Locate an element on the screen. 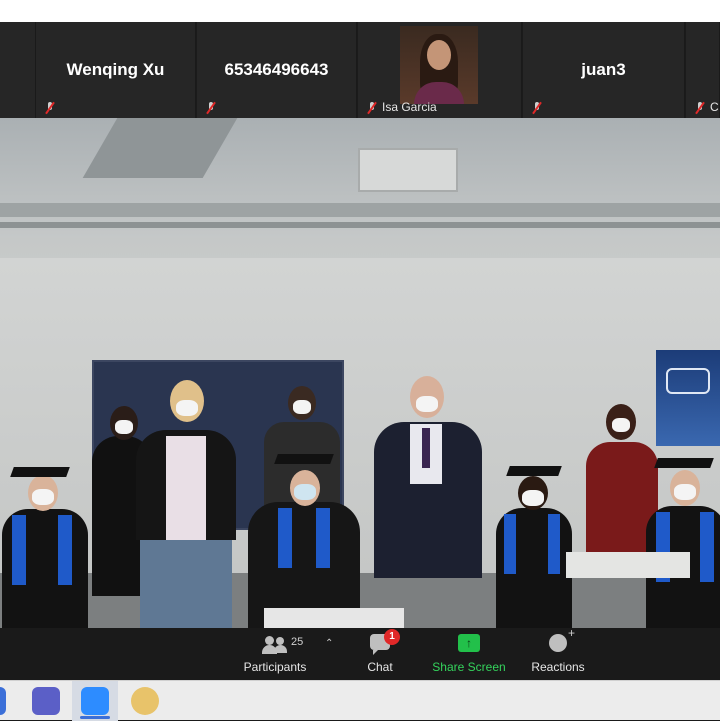 This screenshot has width=720, height=721. participant-tile-video: Isa Garcia is located at coordinates (440, 70).